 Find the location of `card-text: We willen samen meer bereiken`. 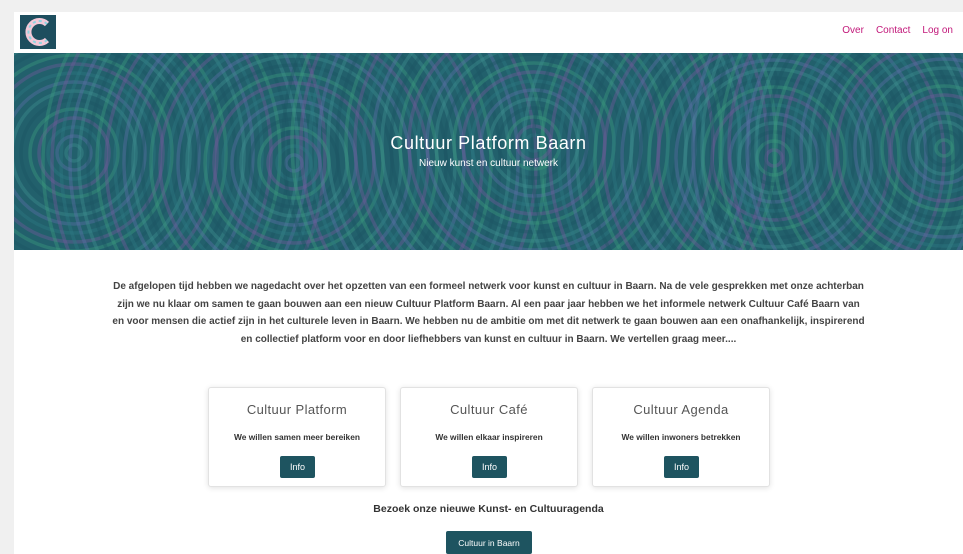

card-text: We willen samen meer bereiken is located at coordinates (297, 437).